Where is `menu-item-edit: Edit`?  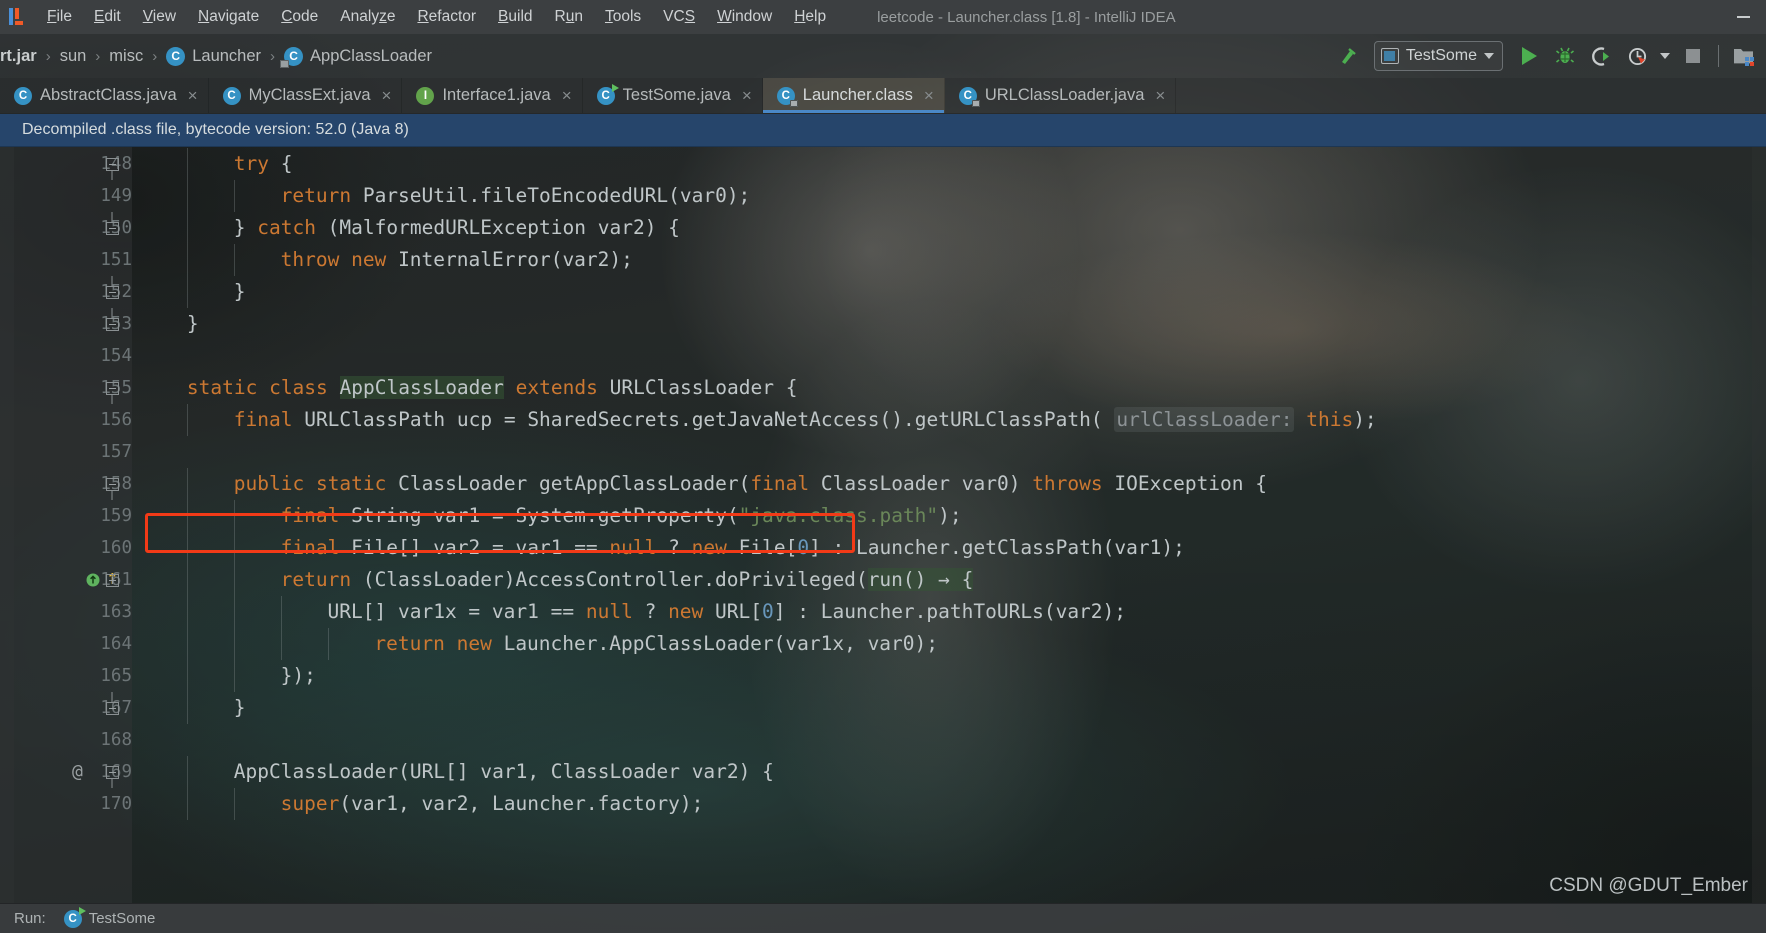
menu-item-edit: Edit is located at coordinates (107, 17).